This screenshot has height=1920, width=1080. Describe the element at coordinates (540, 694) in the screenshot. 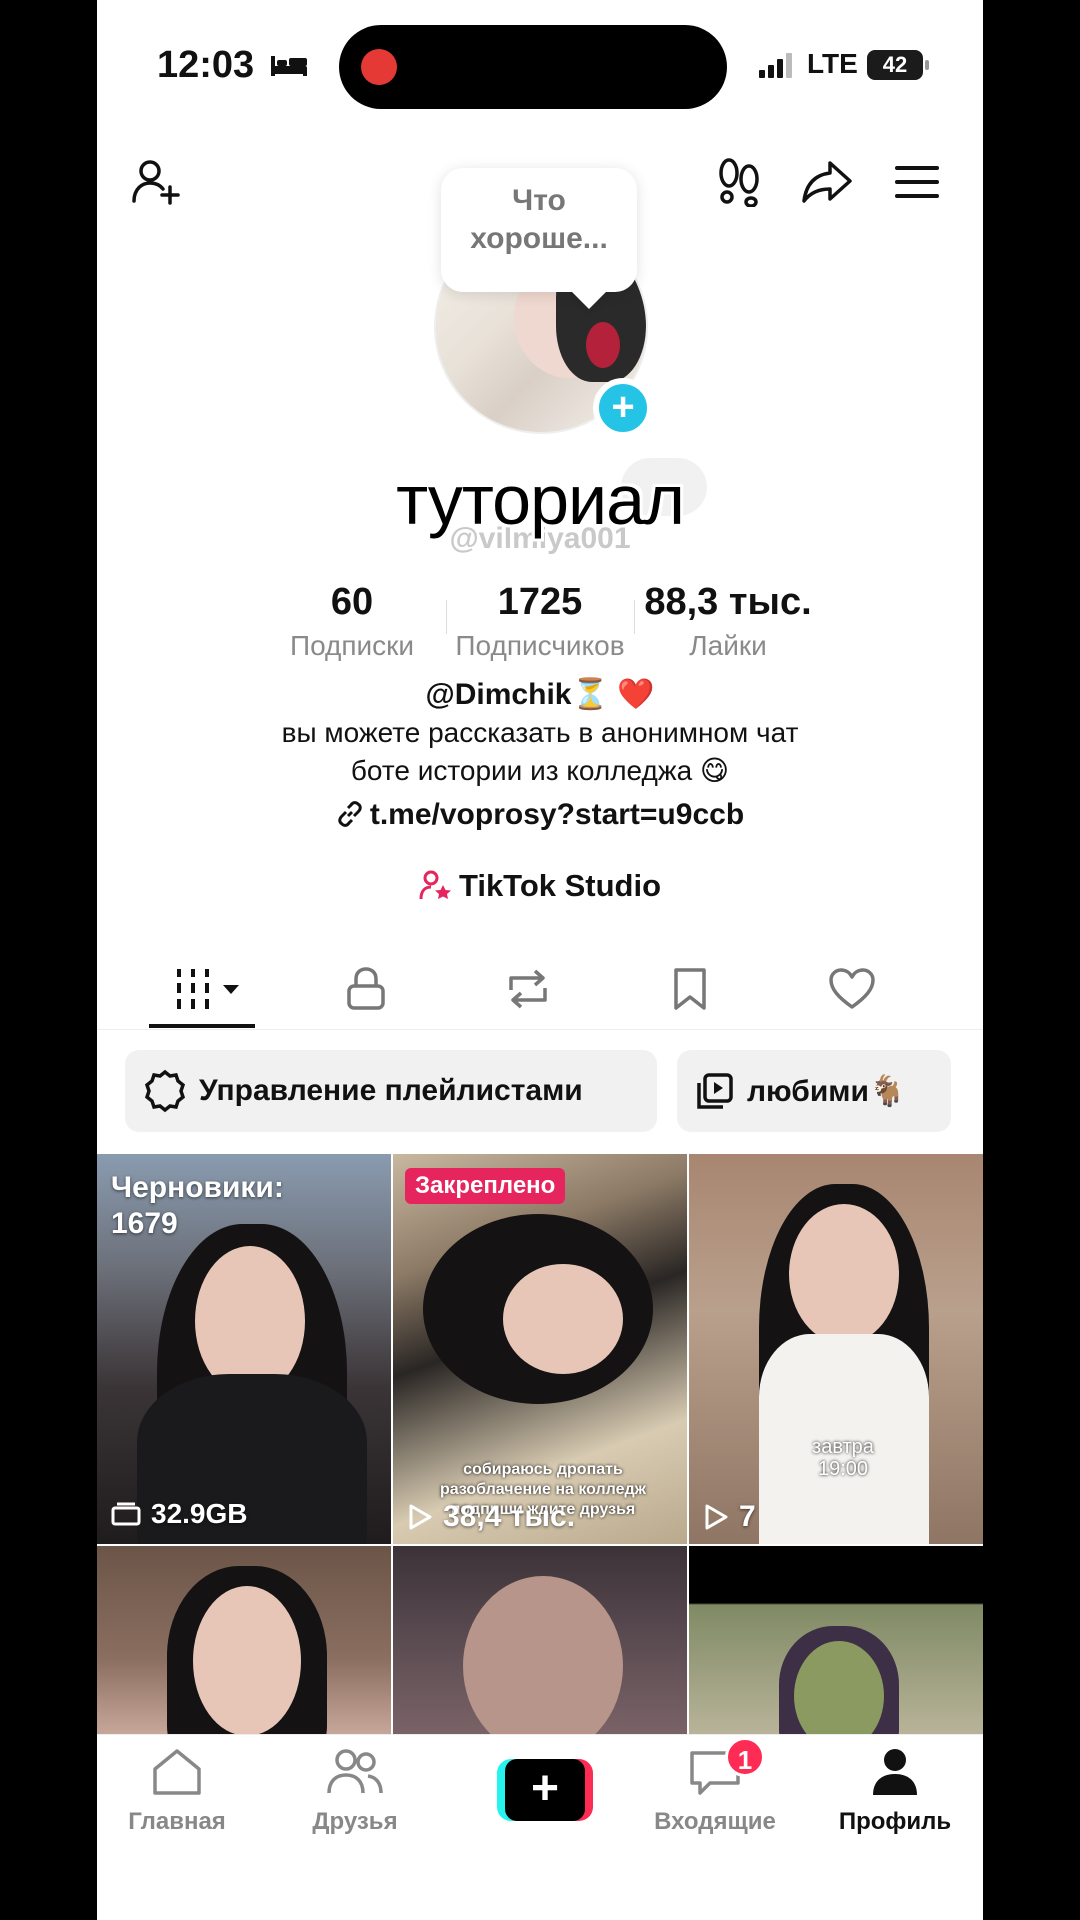

I see `bio-line-mention: @Dimchik⏳ ❤️` at that location.